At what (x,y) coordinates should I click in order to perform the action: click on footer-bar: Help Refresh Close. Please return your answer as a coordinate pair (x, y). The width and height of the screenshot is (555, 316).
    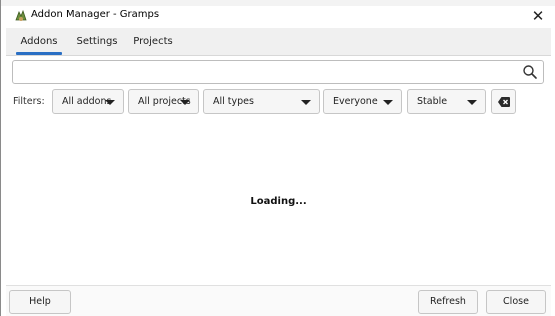
    Looking at the image, I should click on (278, 300).